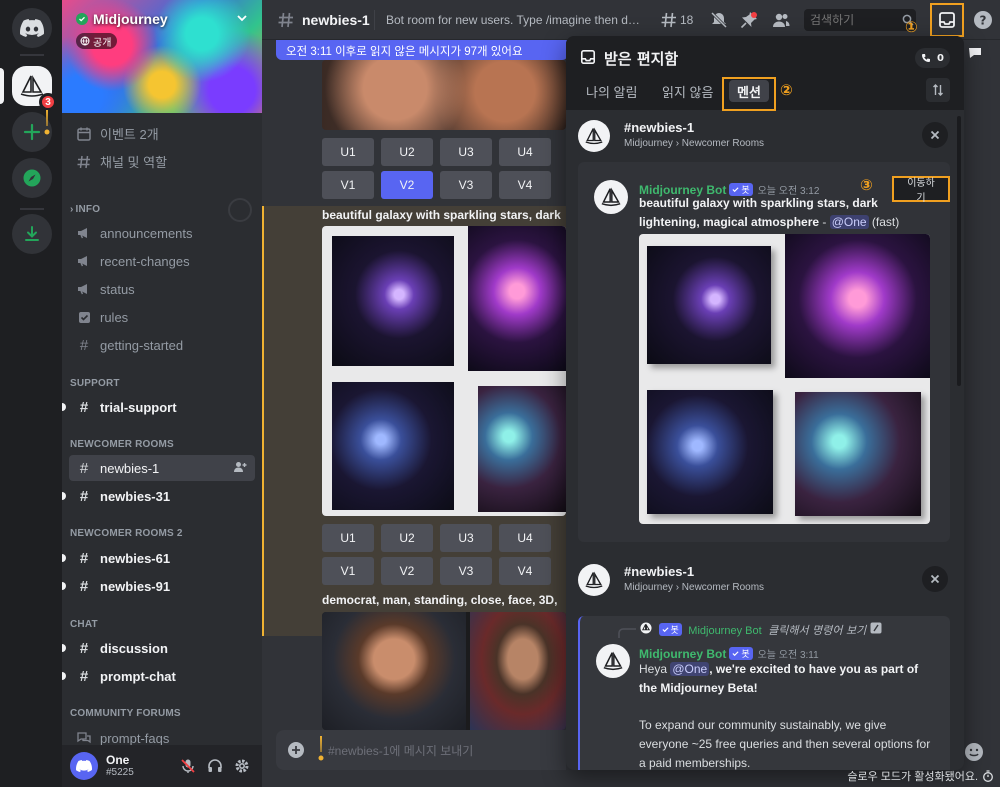  I want to click on gear-icon, so click(242, 766).